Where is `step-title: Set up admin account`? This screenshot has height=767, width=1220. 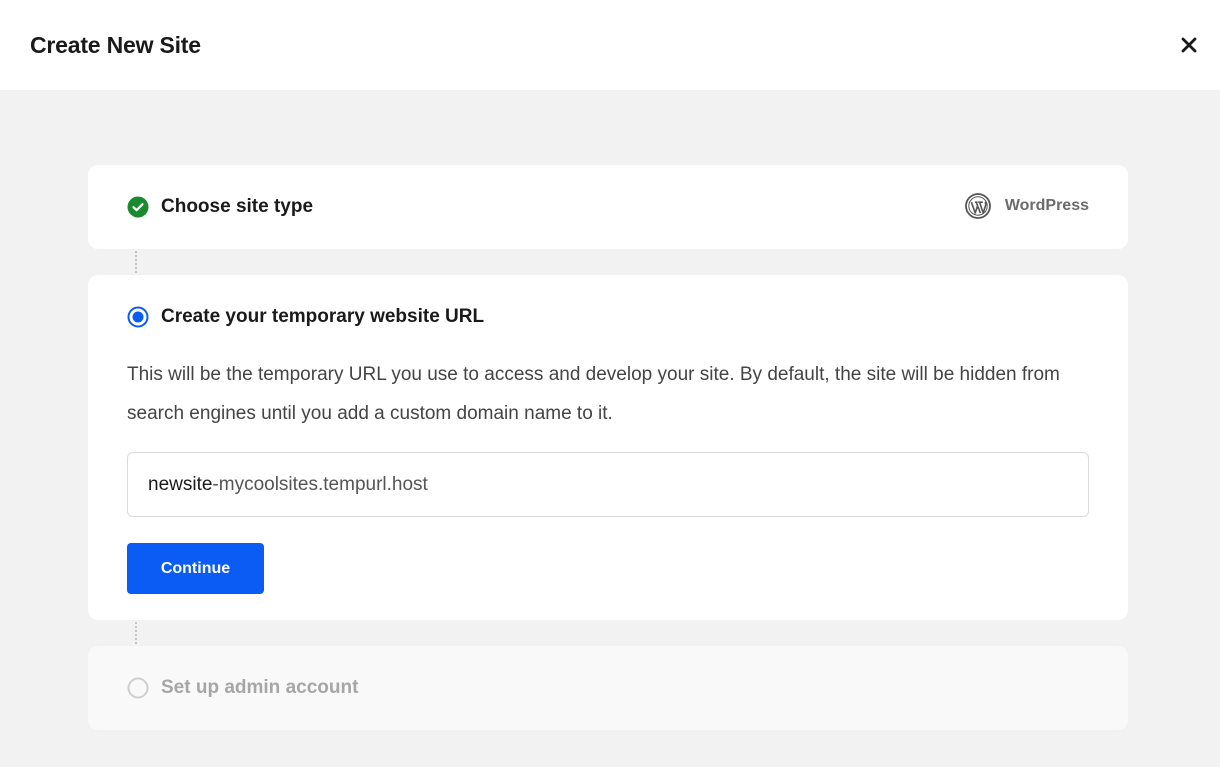 step-title: Set up admin account is located at coordinates (260, 687).